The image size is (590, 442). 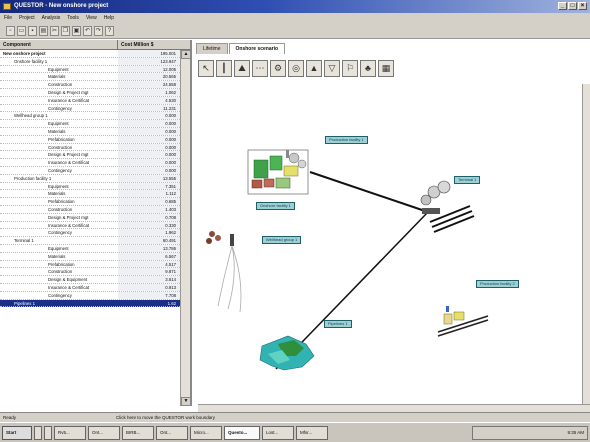 What do you see at coordinates (87, 30) in the screenshot?
I see `undo-icon: ↶` at bounding box center [87, 30].